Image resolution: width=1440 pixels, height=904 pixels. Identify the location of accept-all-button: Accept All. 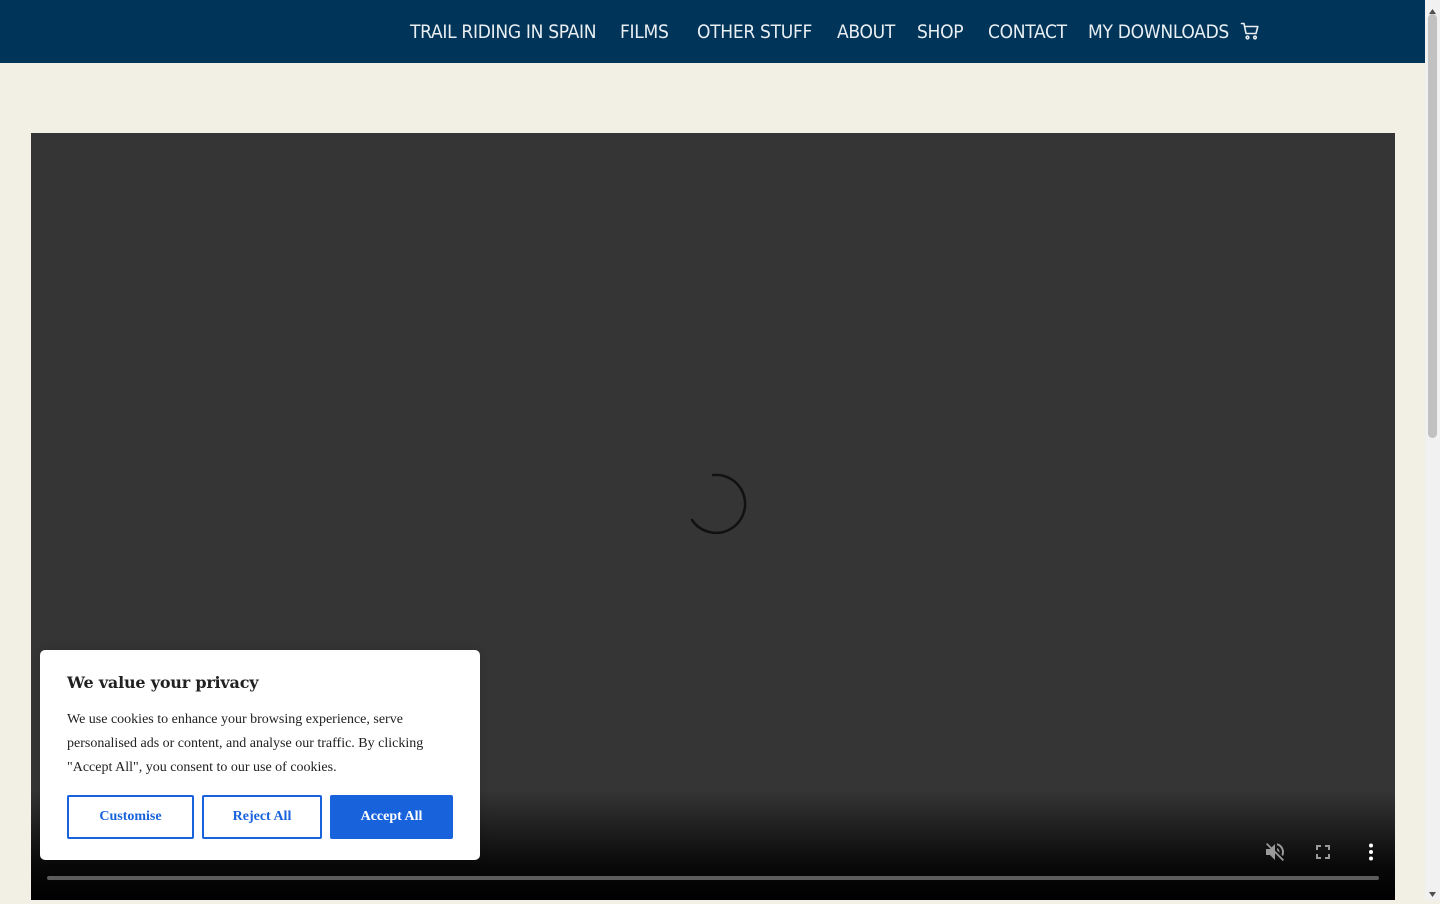
(391, 817).